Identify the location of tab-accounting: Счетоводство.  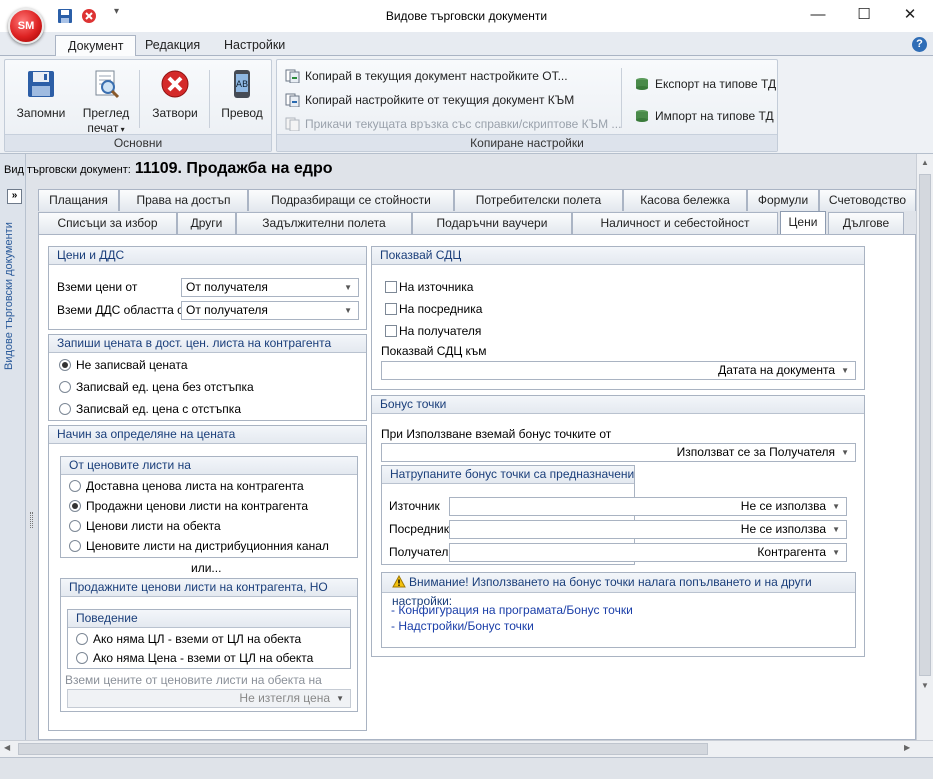
(867, 200).